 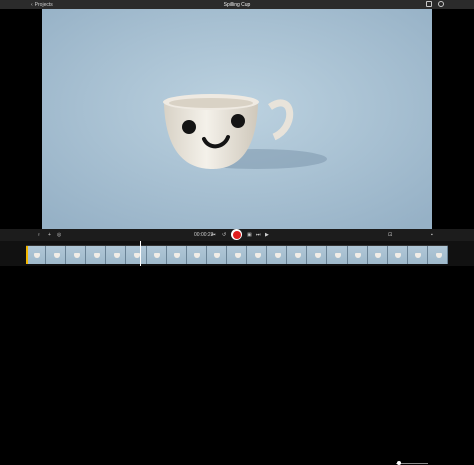 What do you see at coordinates (49, 235) in the screenshot?
I see `add-icon: +` at bounding box center [49, 235].